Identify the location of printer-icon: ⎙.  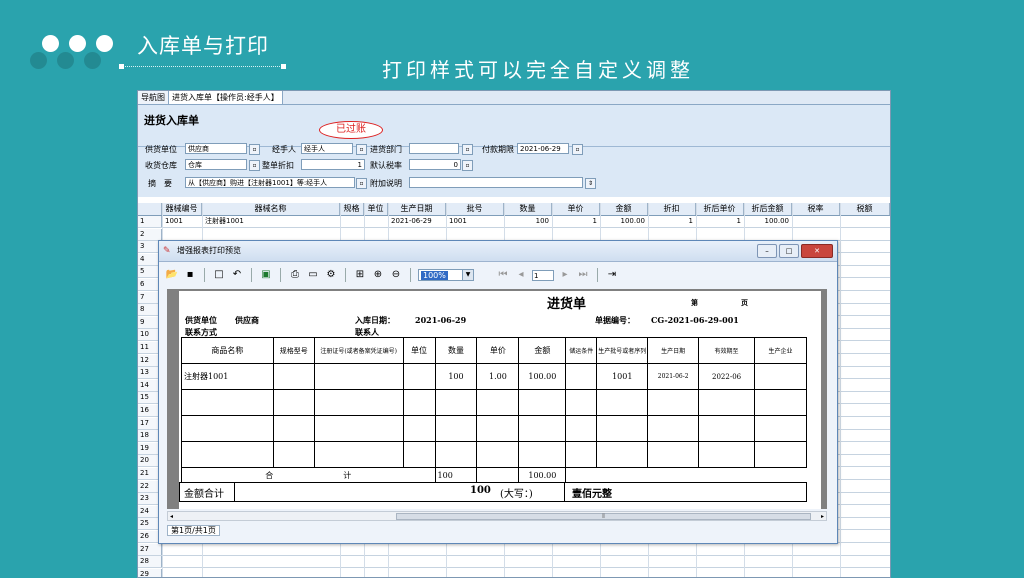
(295, 275).